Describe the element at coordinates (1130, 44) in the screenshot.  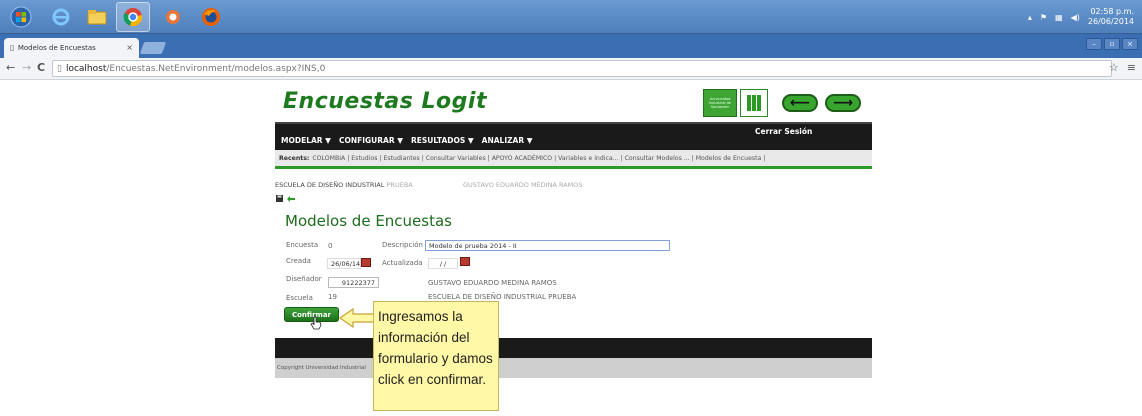
I see `close-window-button: ×` at that location.